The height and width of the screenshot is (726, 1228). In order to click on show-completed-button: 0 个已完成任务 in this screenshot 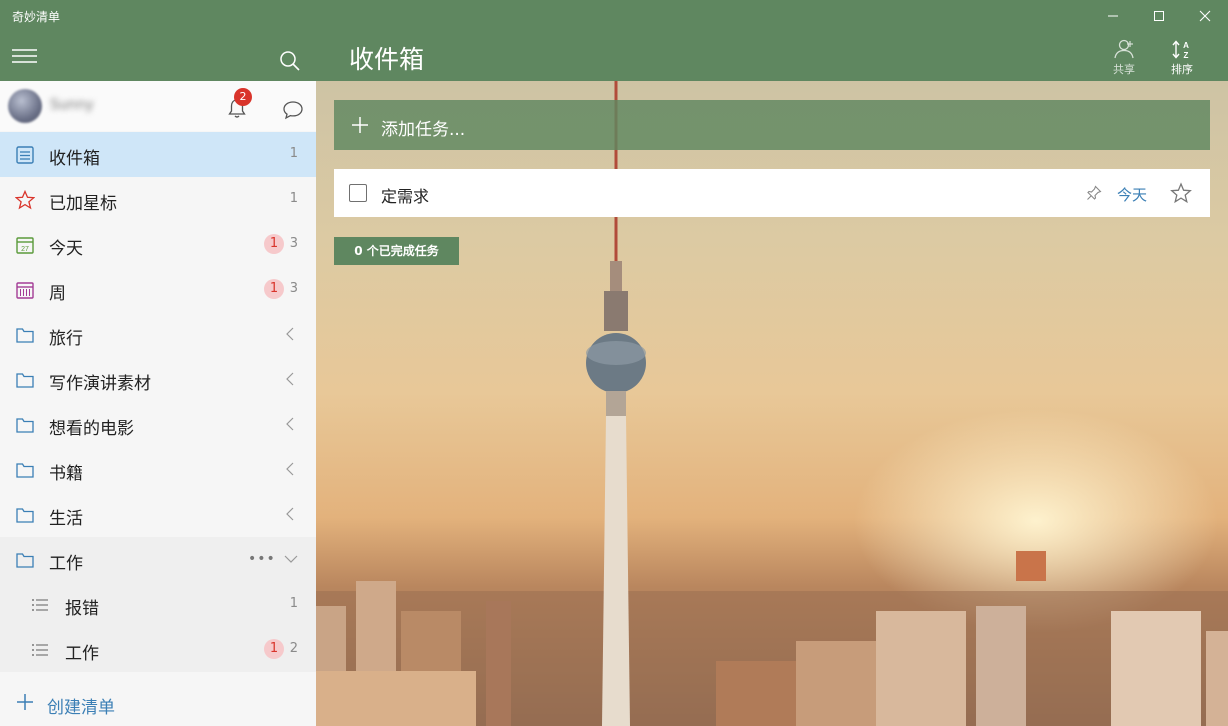, I will do `click(396, 251)`.